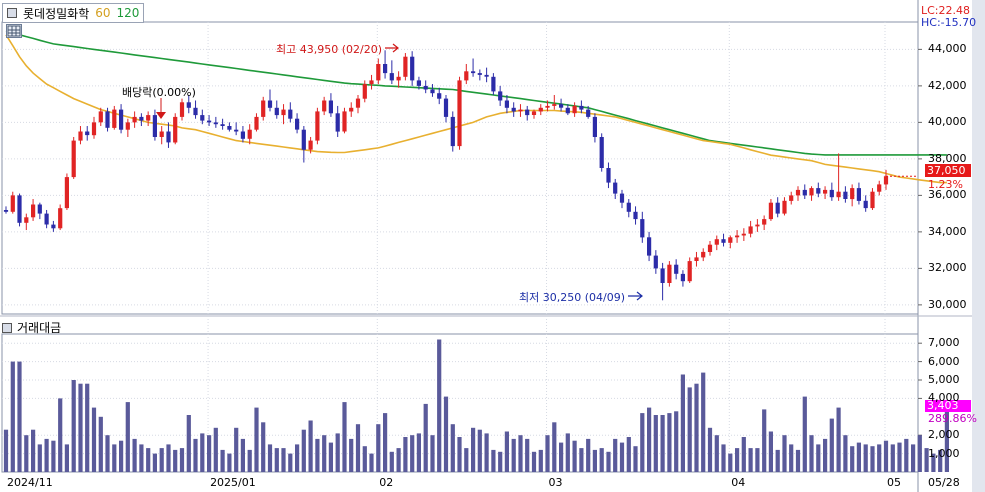  I want to click on volume-tick-label: 6,000, so click(944, 361).